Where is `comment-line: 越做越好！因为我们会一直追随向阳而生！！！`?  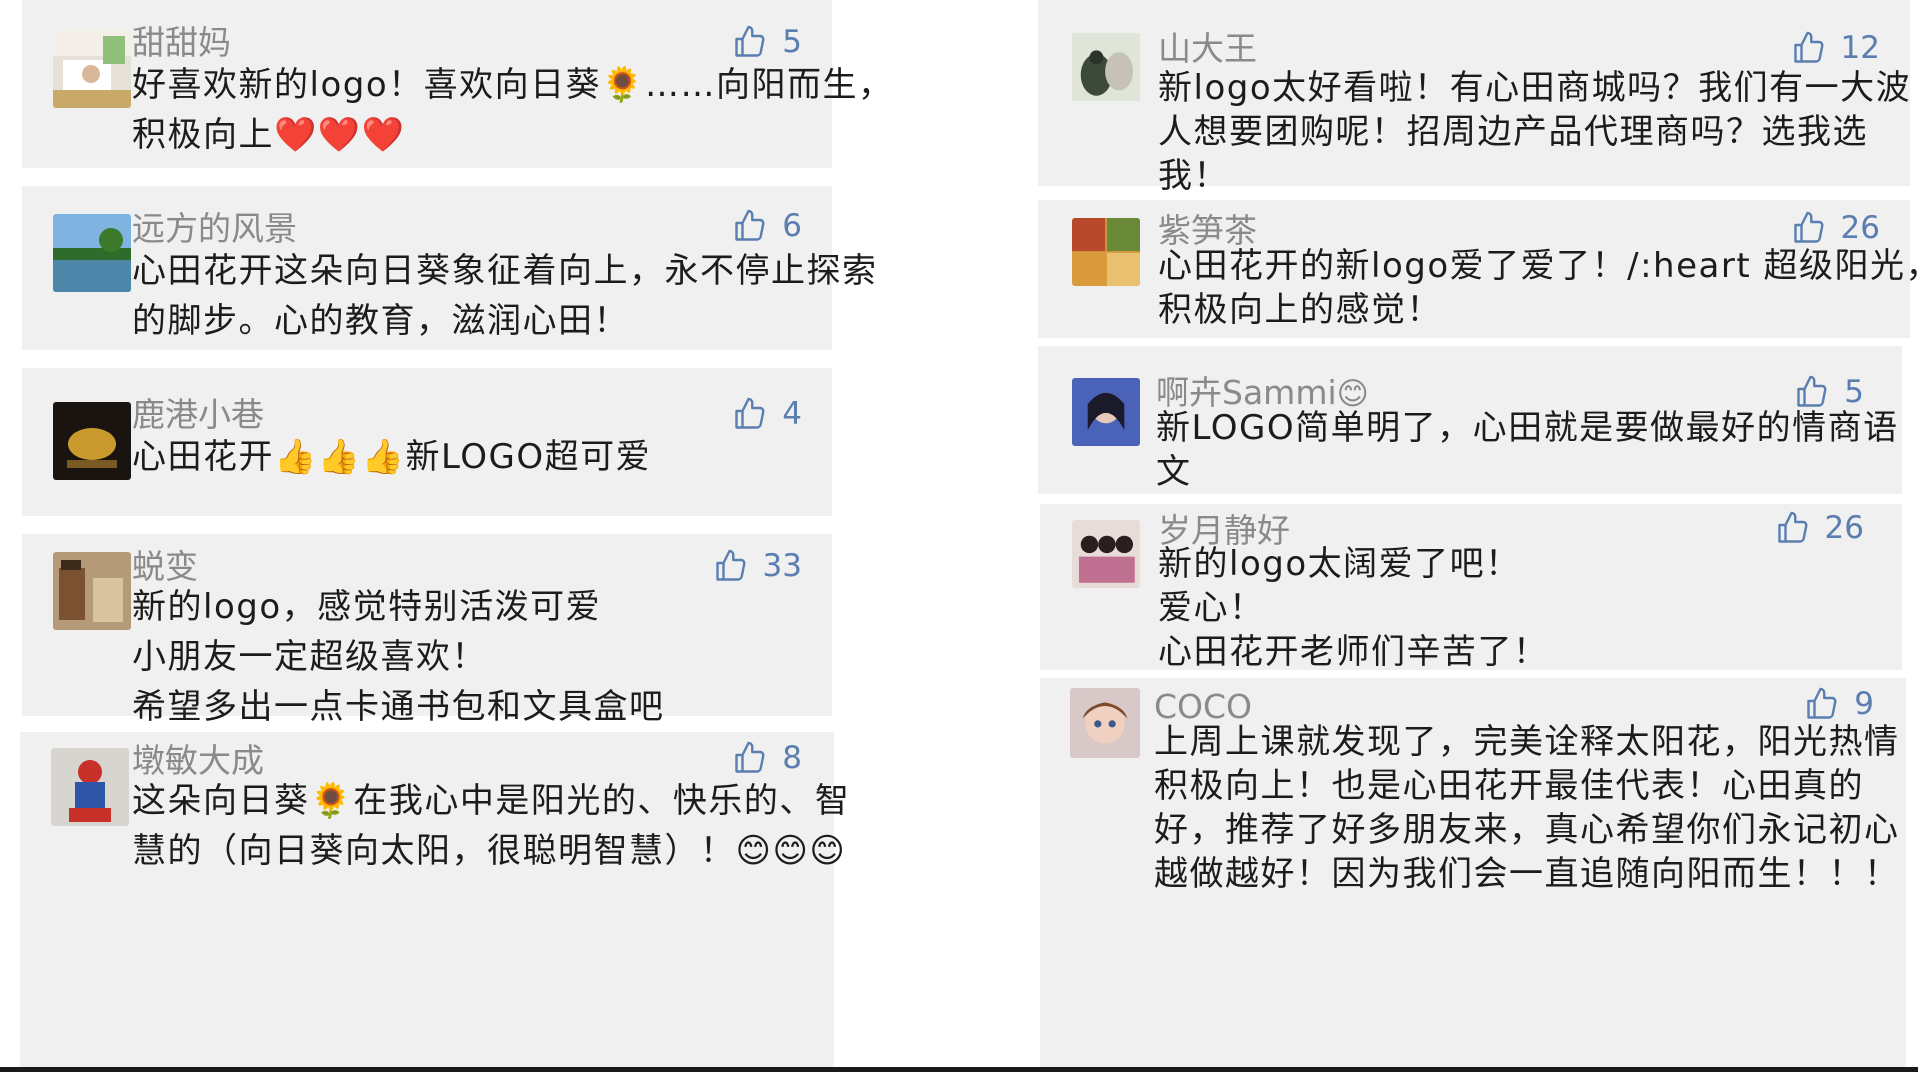
comment-line: 越做越好！因为我们会一直追随向阳而生！！！ is located at coordinates (1527, 874).